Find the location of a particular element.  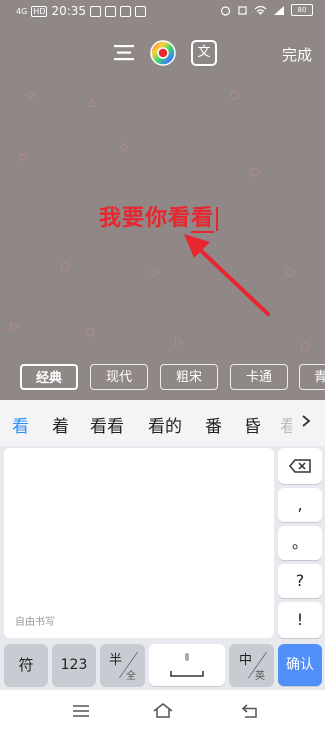

backspace-key is located at coordinates (300, 466).